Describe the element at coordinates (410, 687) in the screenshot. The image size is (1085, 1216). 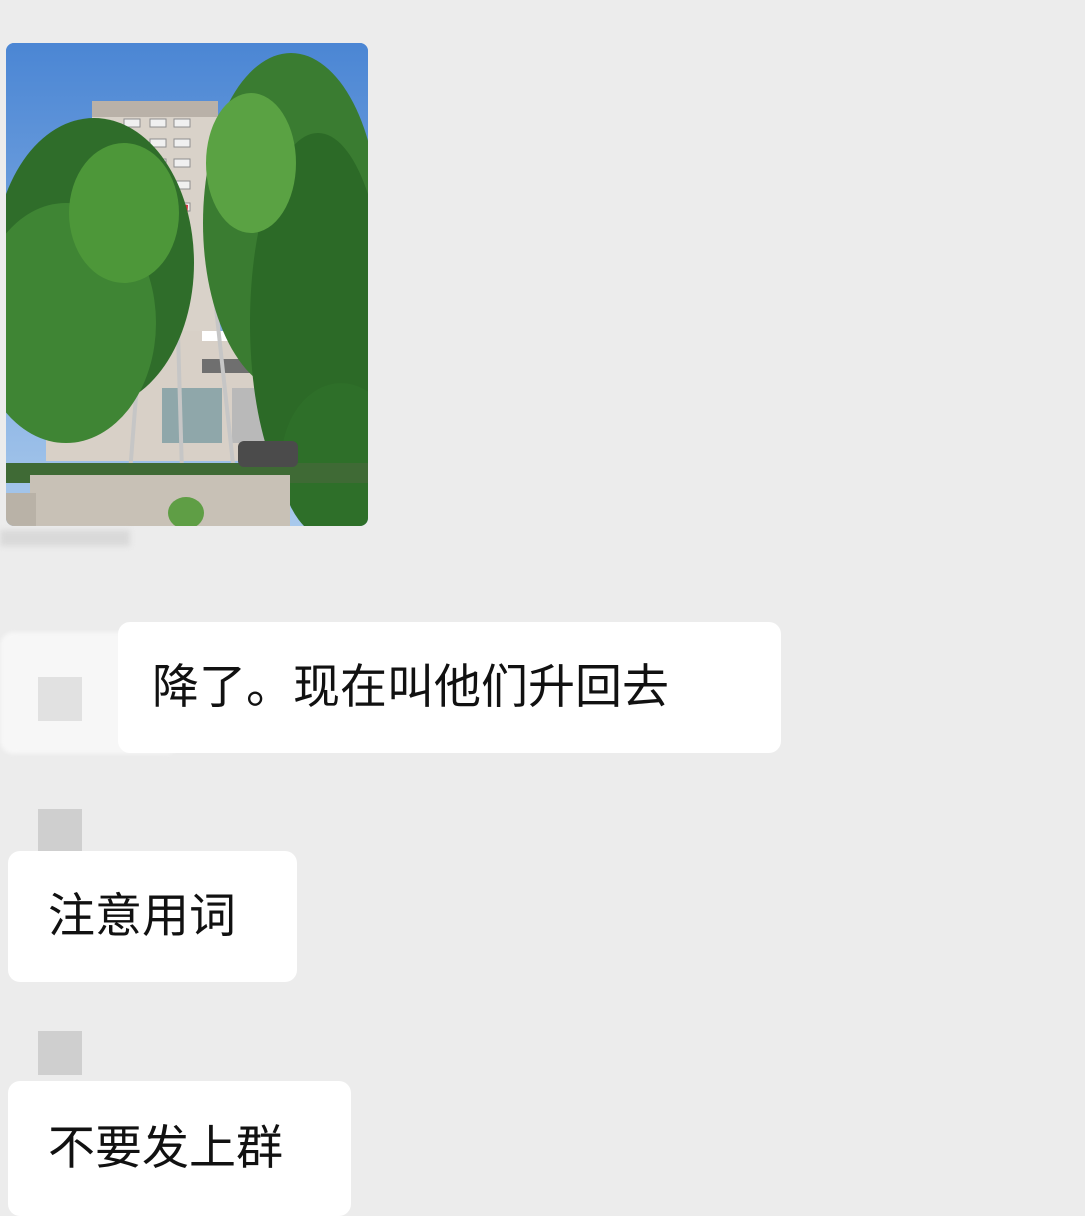
I see `message-text: 降了。现在叫他们升回去` at that location.